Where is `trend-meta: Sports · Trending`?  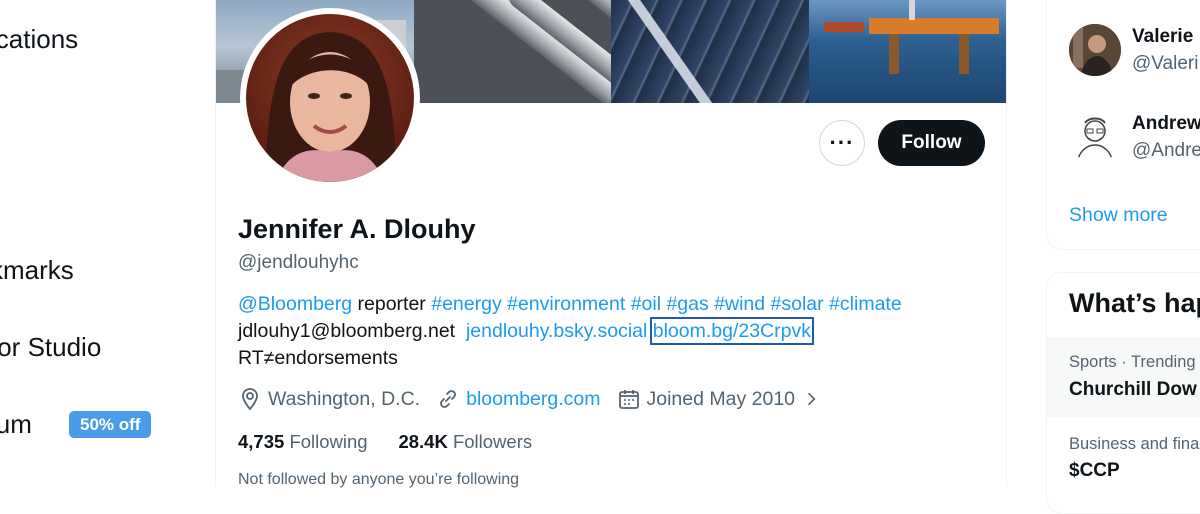 trend-meta: Sports · Trending is located at coordinates (1132, 362).